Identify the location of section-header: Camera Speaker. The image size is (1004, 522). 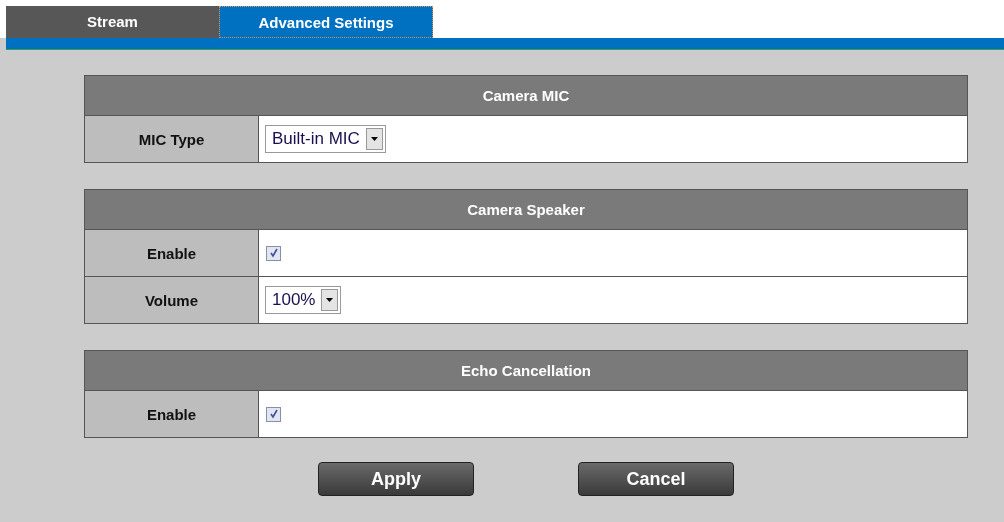
(526, 209).